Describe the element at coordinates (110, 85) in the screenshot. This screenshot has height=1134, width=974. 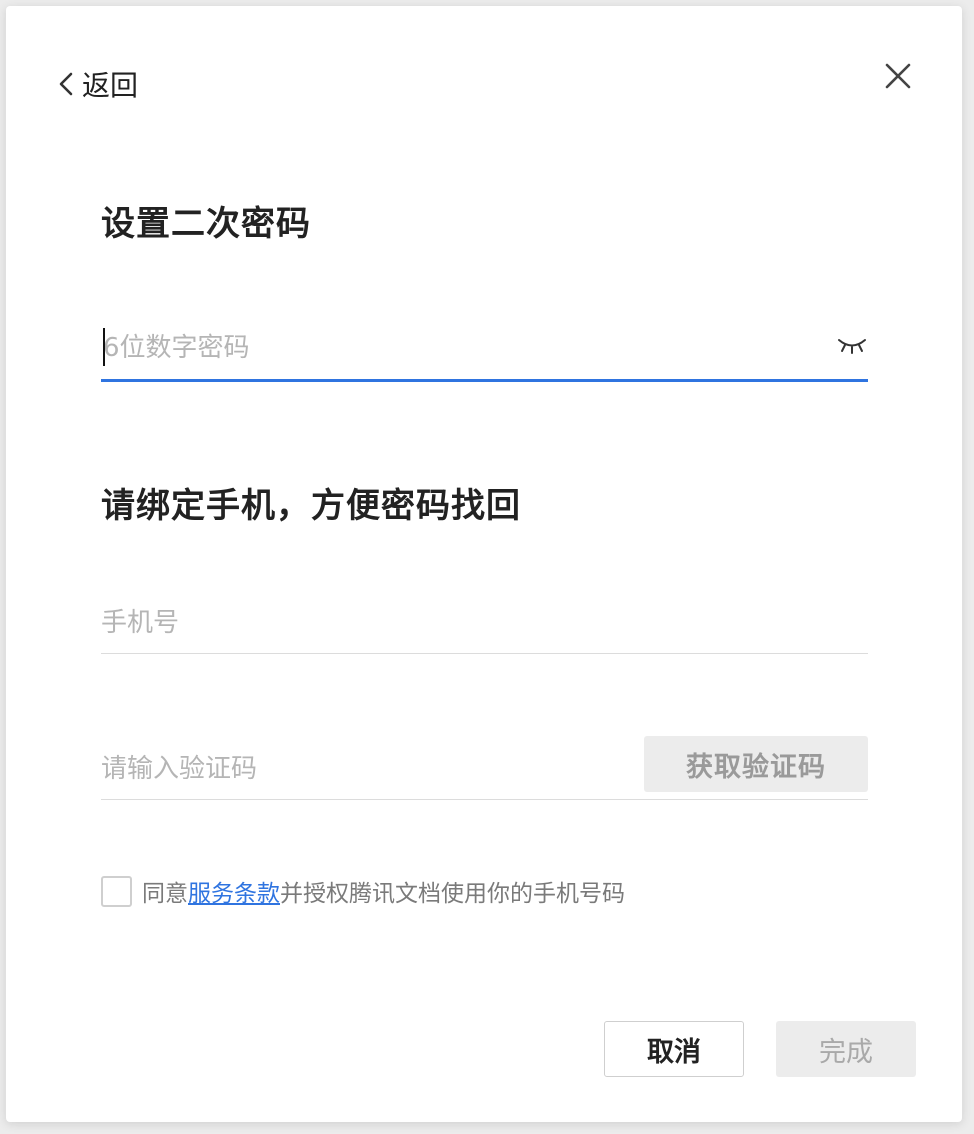
I see `back-label: 返回` at that location.